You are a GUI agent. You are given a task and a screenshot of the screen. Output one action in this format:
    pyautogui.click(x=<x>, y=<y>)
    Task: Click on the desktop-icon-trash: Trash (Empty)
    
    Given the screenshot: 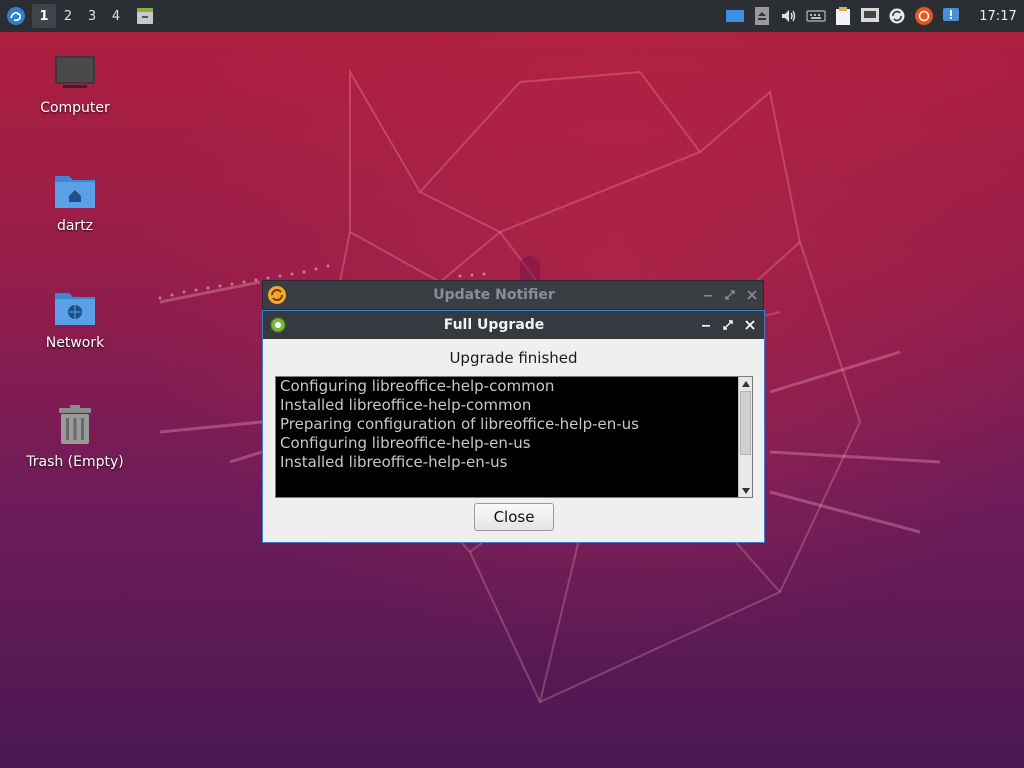 What is the action you would take?
    pyautogui.click(x=75, y=437)
    